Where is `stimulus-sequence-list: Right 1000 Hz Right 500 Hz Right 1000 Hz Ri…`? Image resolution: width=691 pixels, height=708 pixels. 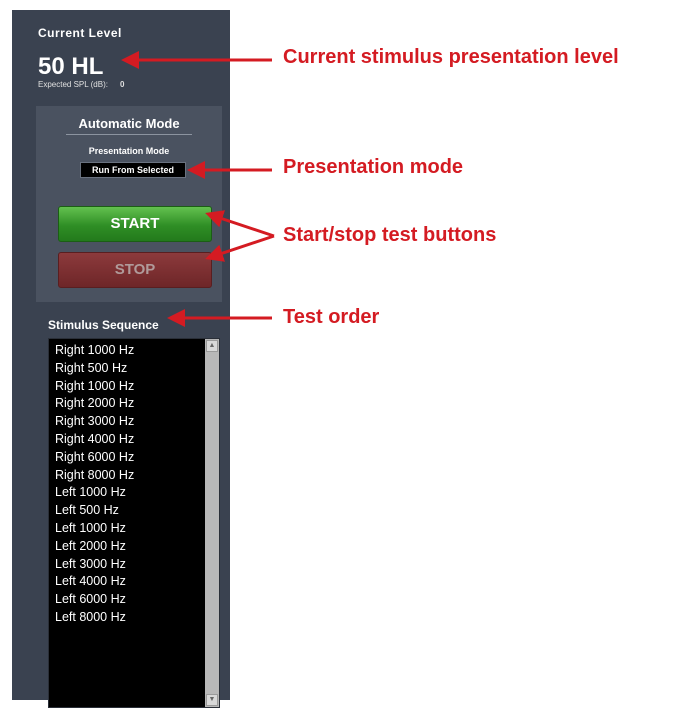
stimulus-sequence-list: Right 1000 Hz Right 500 Hz Right 1000 Hz Ri… is located at coordinates (134, 523).